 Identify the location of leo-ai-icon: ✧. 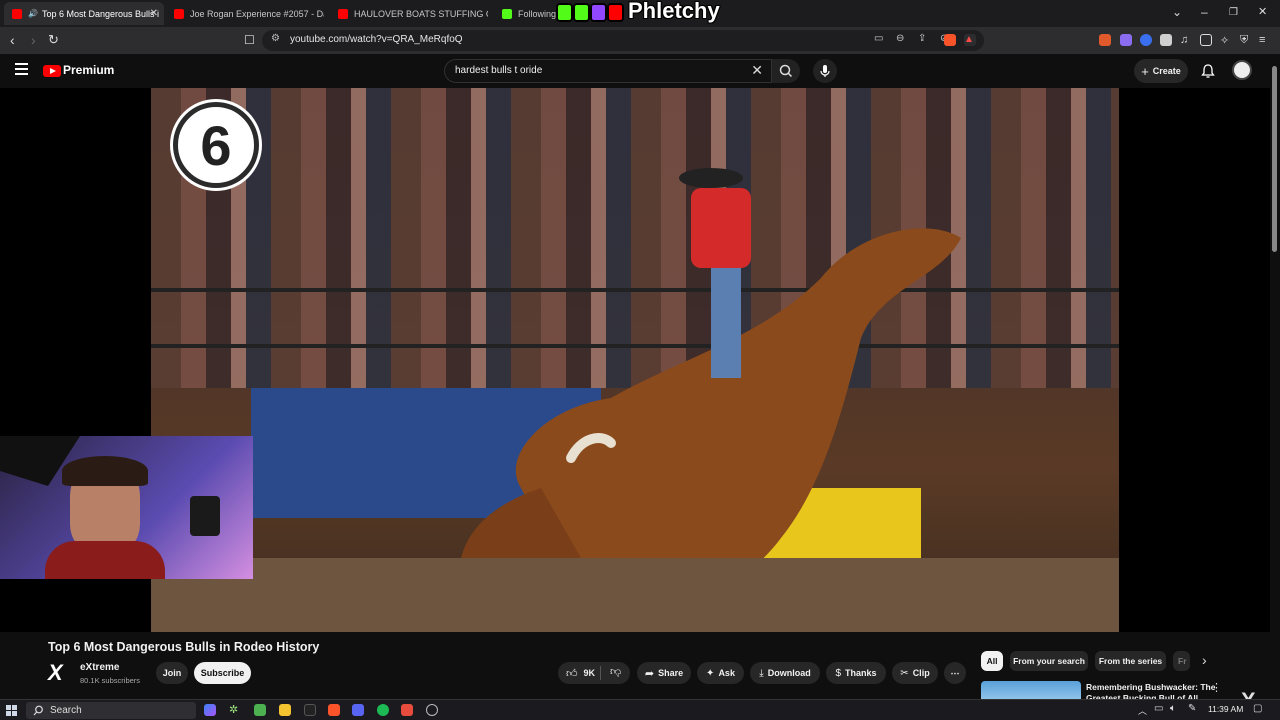
(1226, 40).